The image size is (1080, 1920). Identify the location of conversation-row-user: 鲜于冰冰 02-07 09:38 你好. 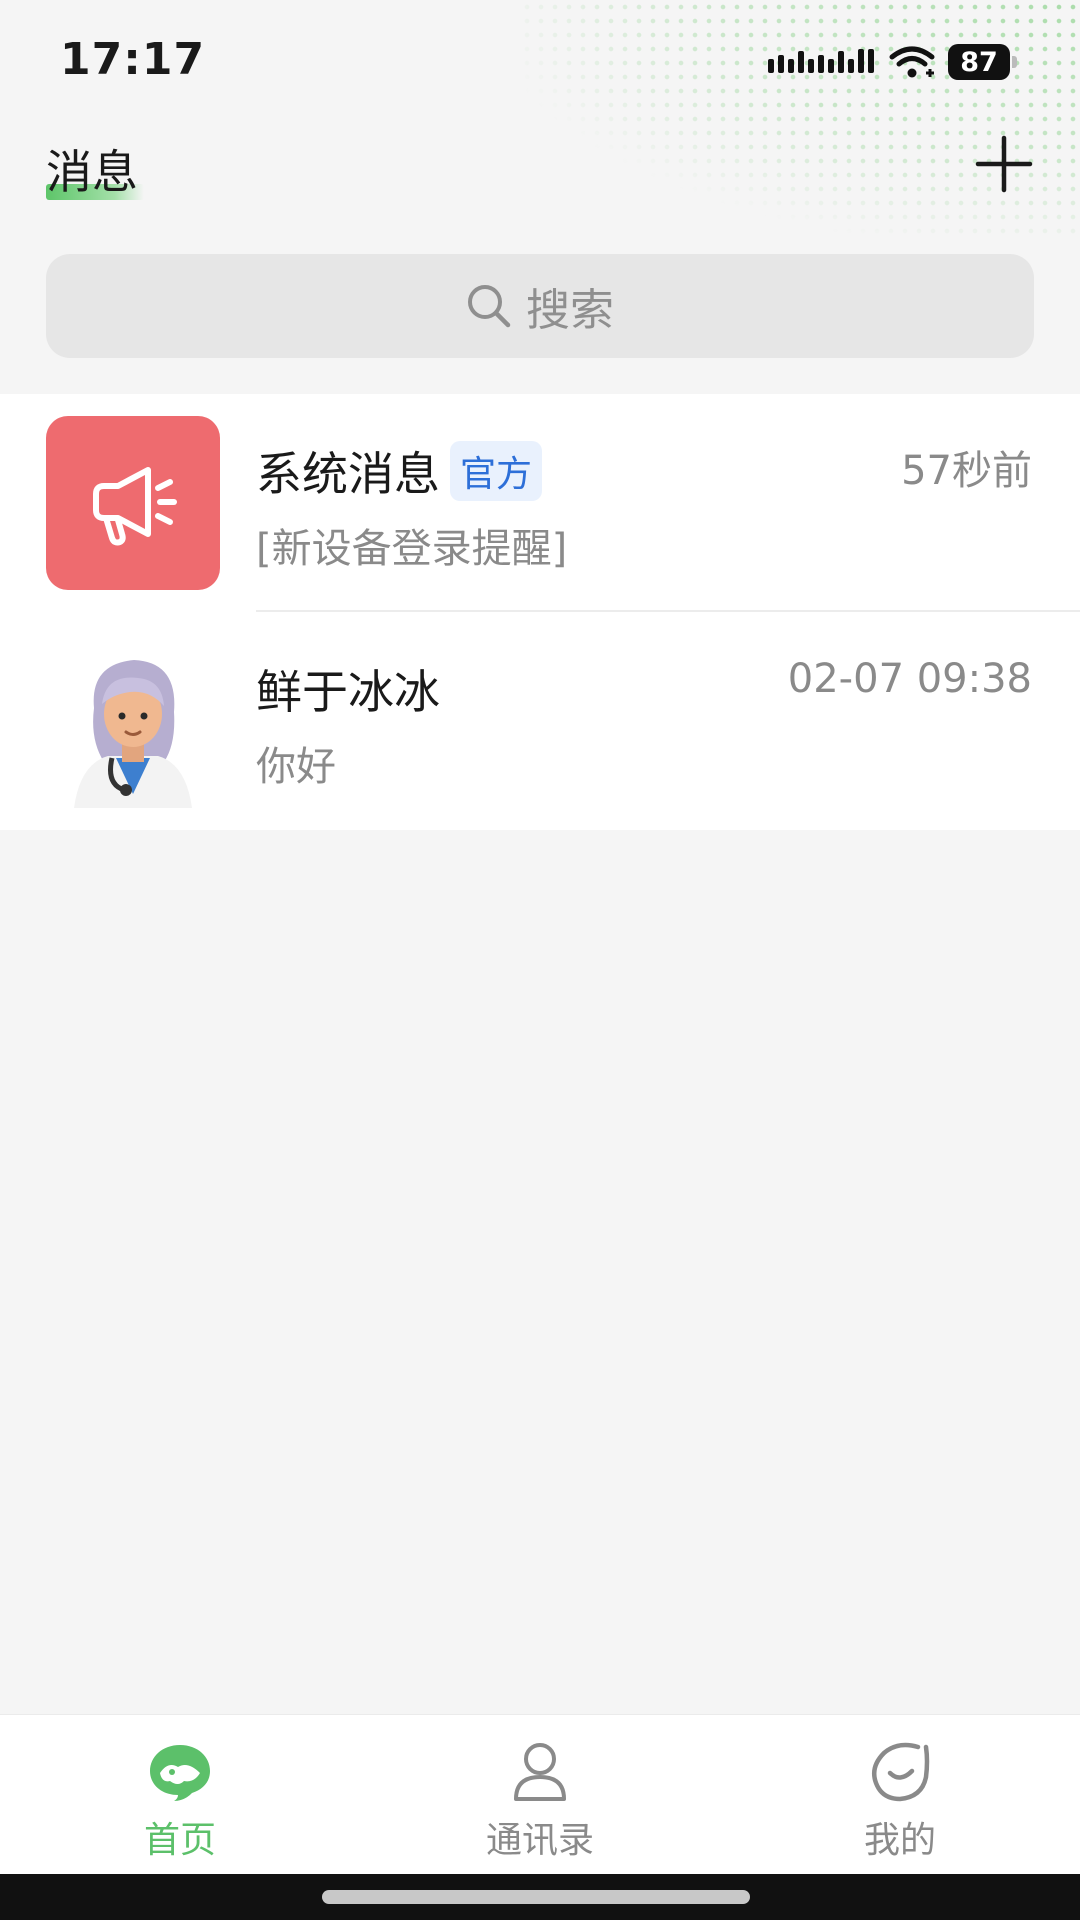
(540, 721).